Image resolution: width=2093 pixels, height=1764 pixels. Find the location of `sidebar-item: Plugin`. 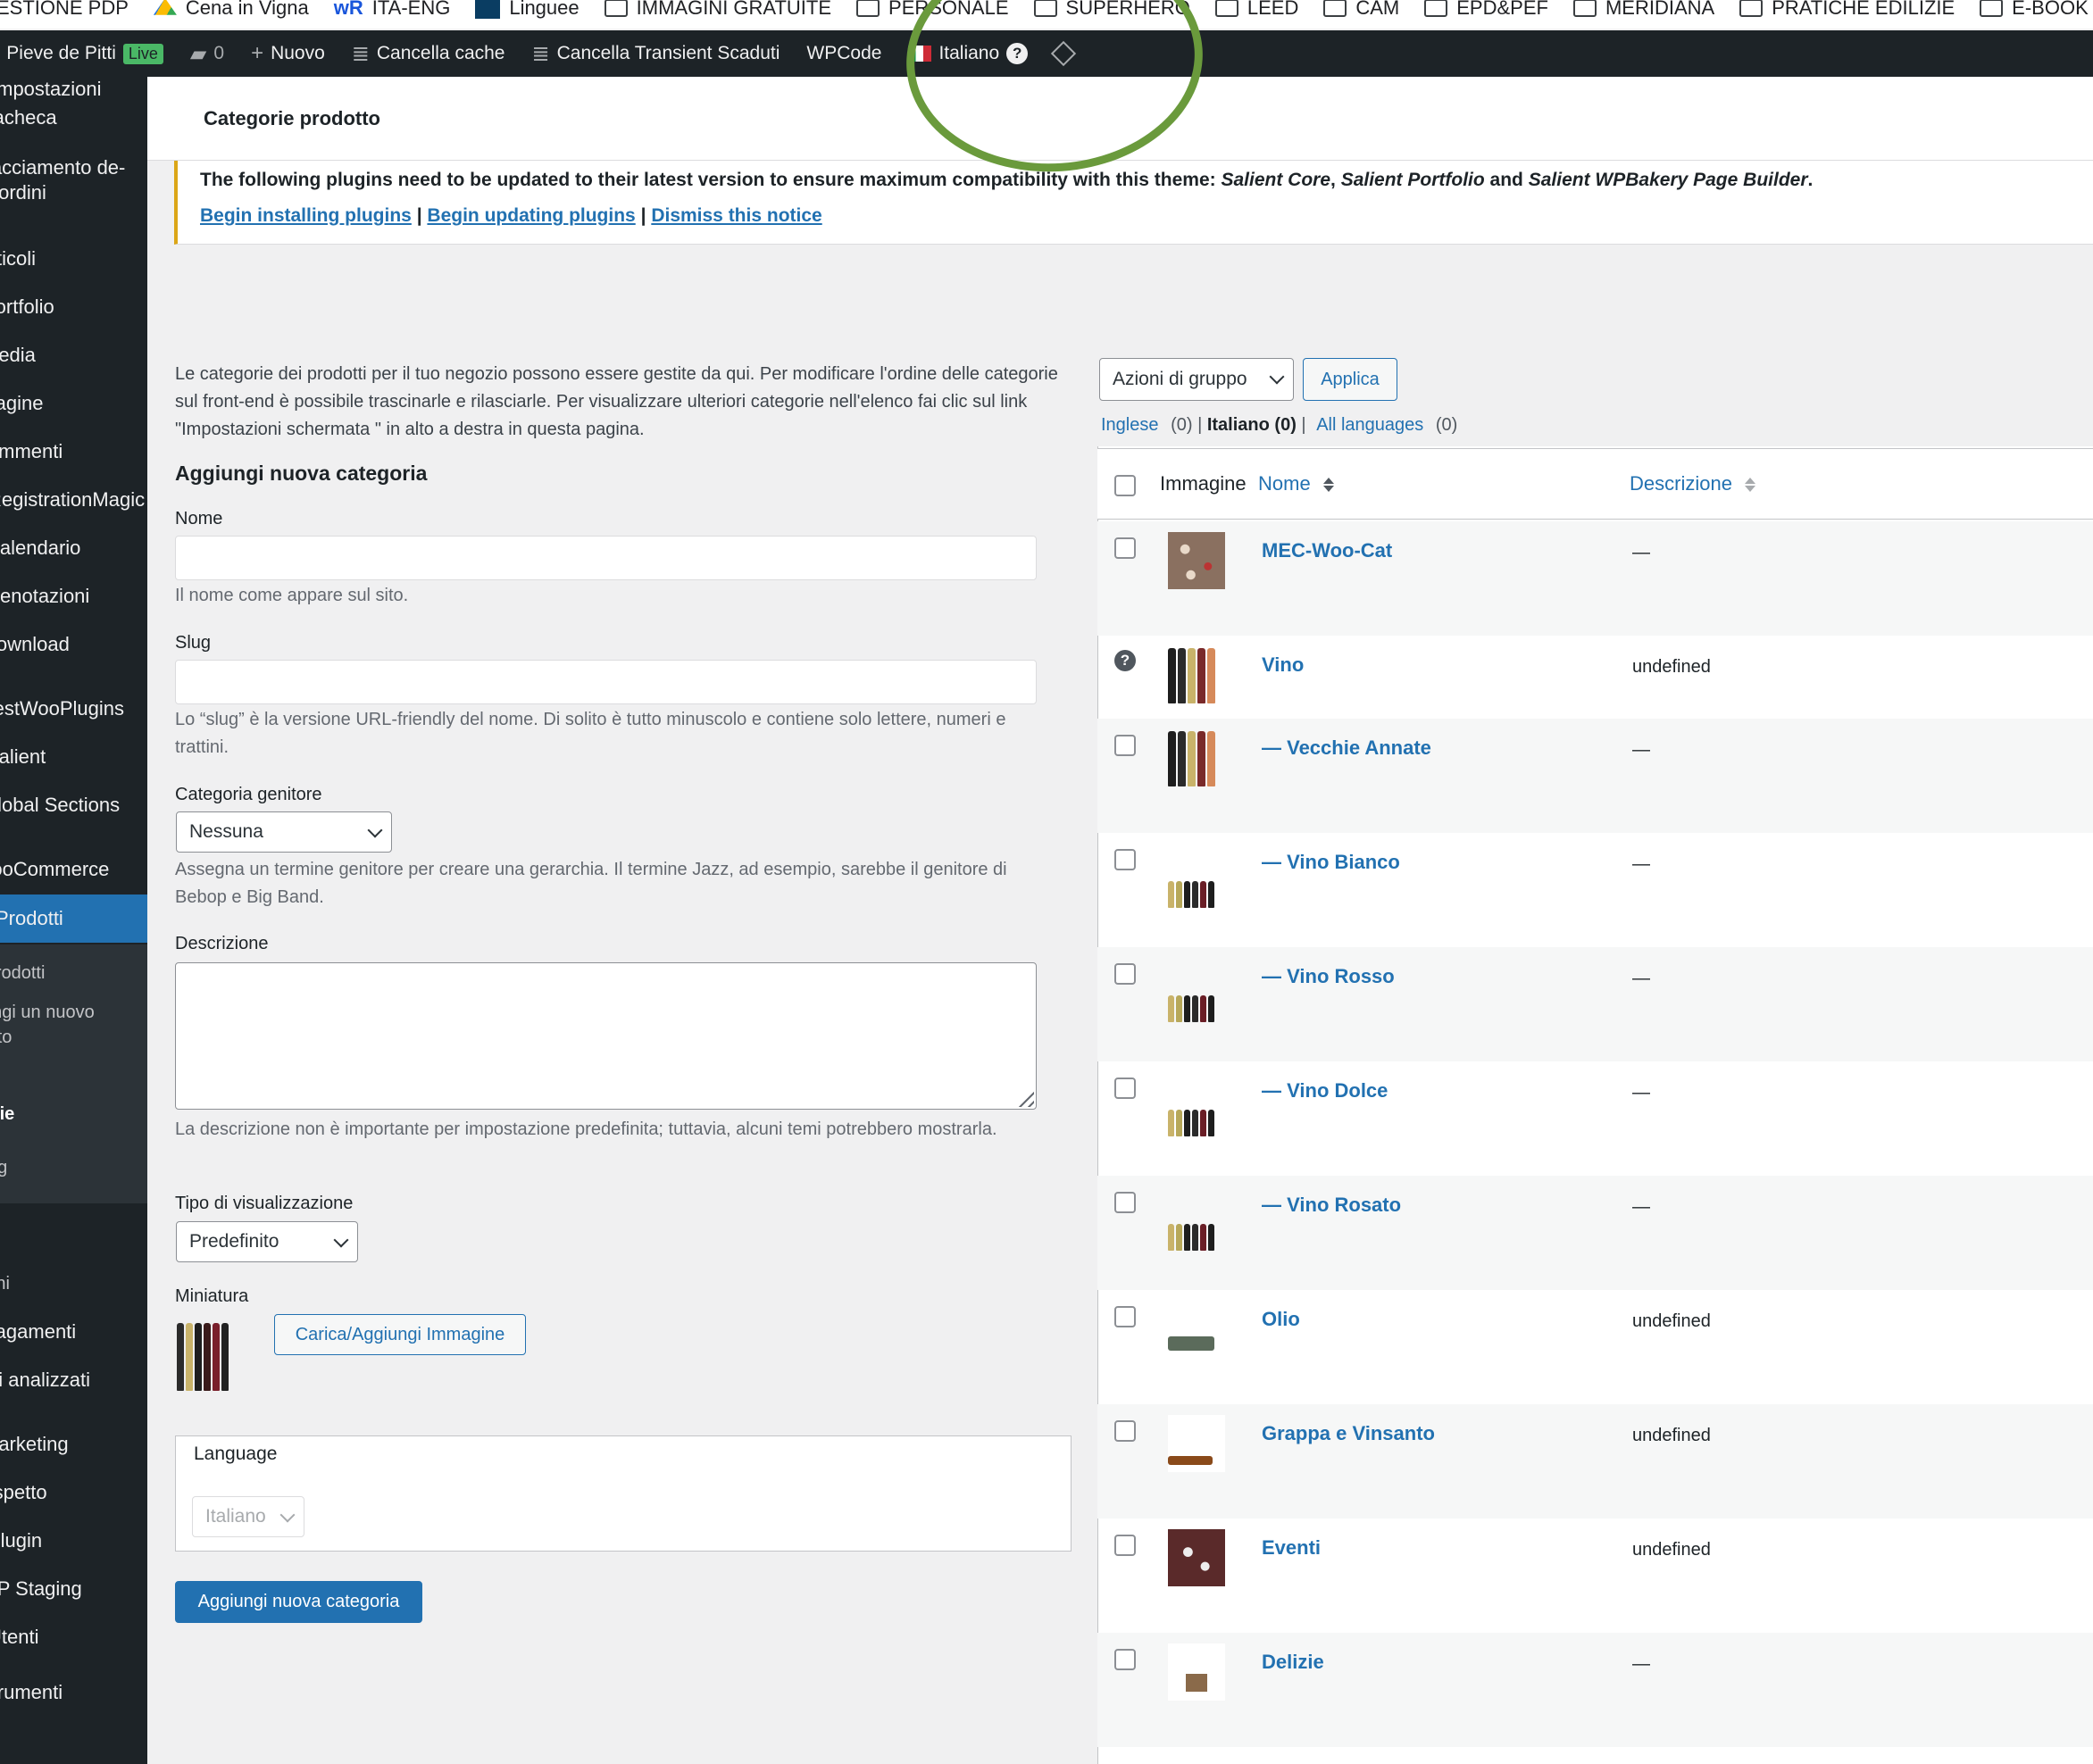

sidebar-item: Plugin is located at coordinates (73, 1541).